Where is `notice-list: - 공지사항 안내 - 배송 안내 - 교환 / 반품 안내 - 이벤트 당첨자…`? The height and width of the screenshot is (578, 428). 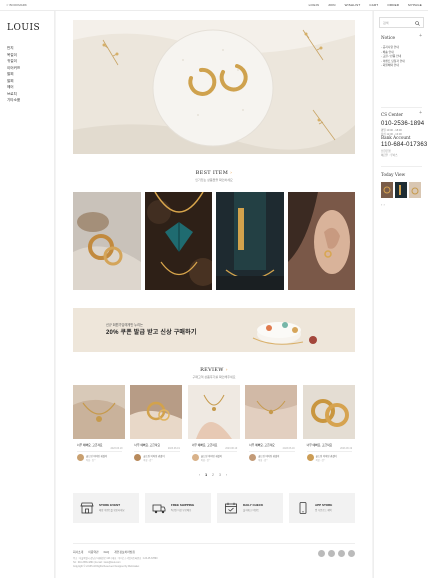
notice-list: - 공지사항 안내 - 배송 안내 - 교환 / 반품 안내 - 이벤트 당첨자… is located at coordinates (393, 56).